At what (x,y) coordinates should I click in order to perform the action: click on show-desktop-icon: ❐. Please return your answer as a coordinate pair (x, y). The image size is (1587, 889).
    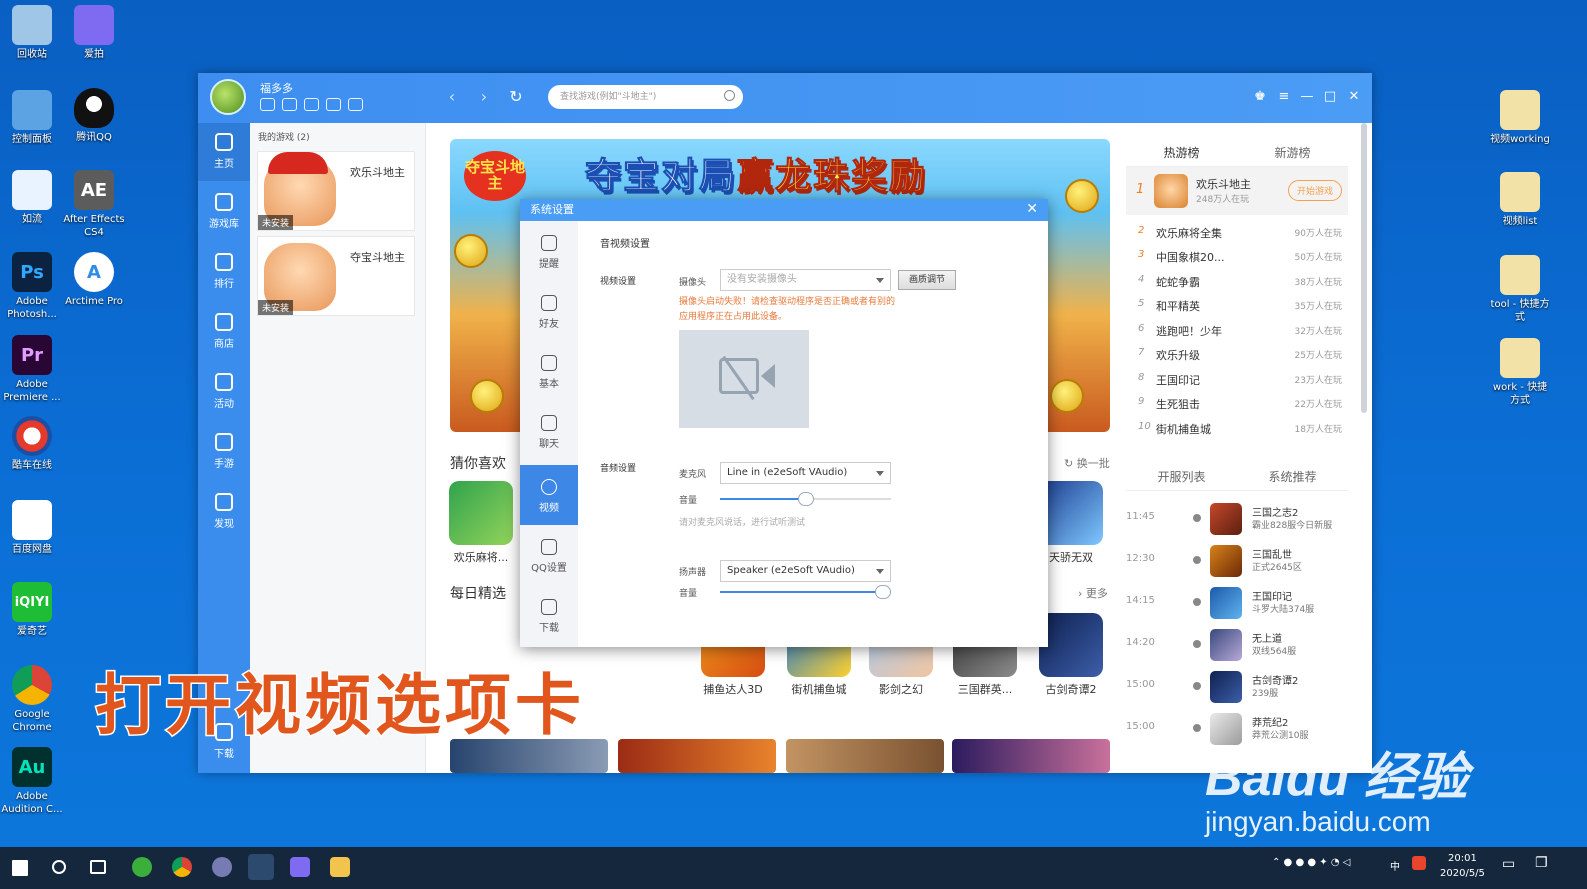
    Looking at the image, I should click on (1541, 863).